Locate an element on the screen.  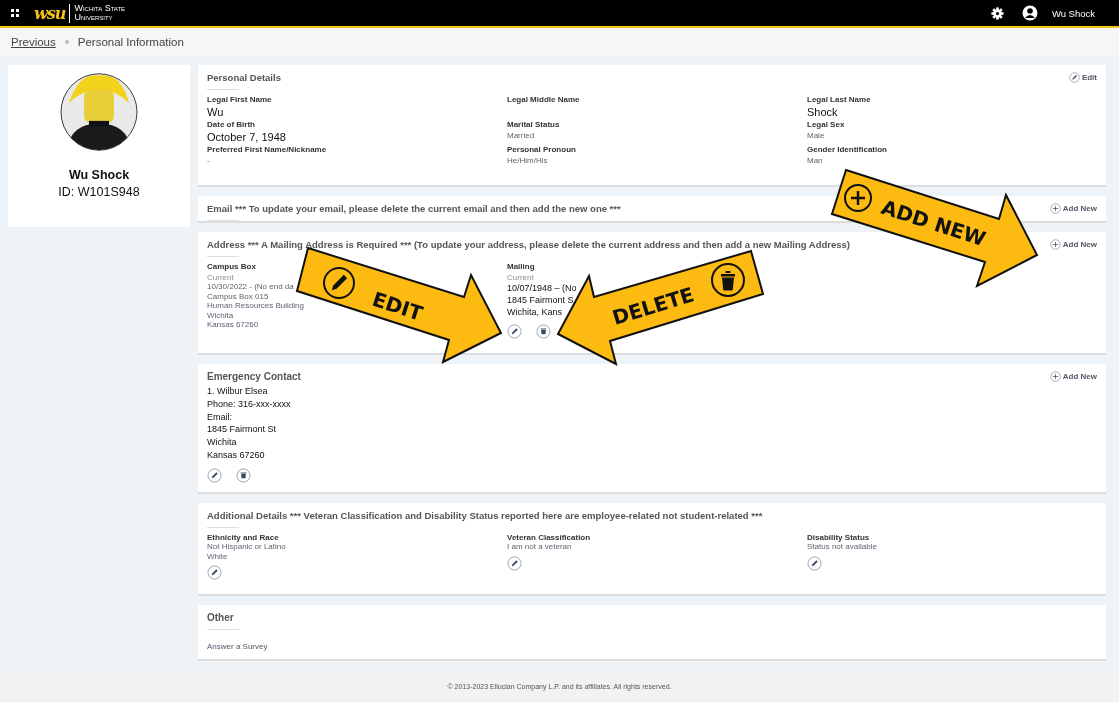
profile-id: ID: W101S948 is located at coordinates (99, 192).